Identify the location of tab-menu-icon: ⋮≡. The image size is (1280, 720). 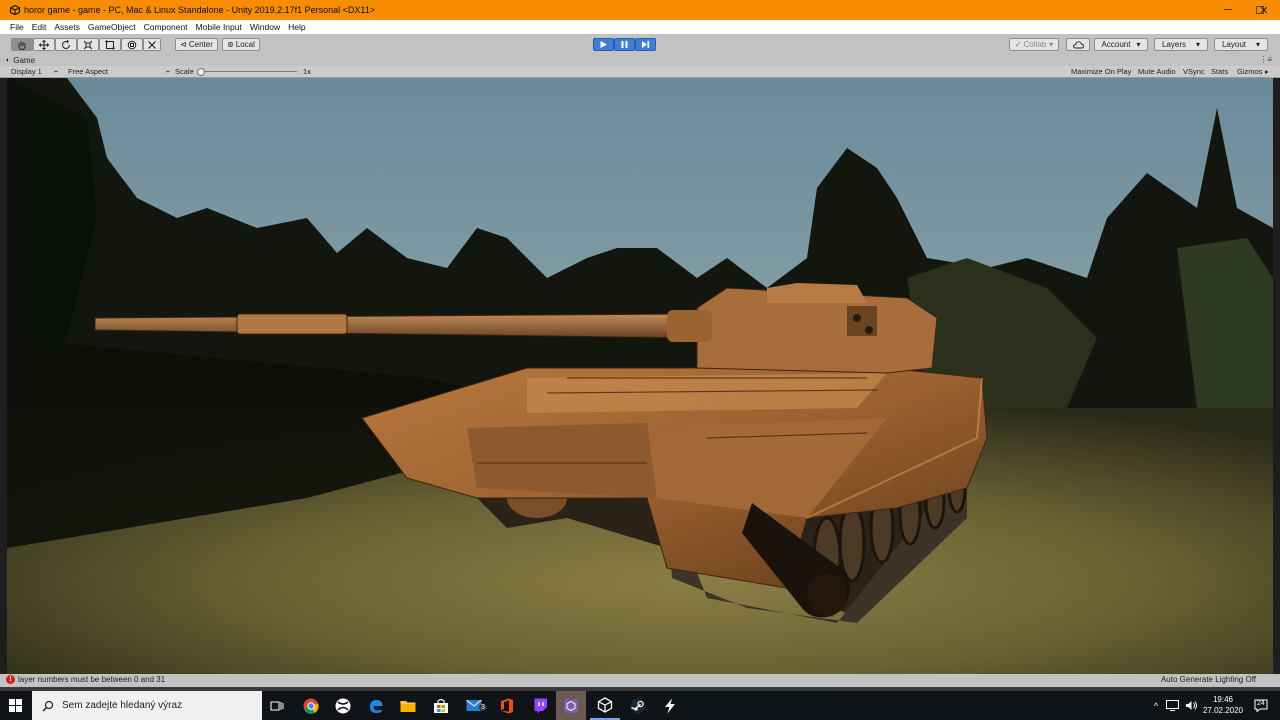
(1265, 59).